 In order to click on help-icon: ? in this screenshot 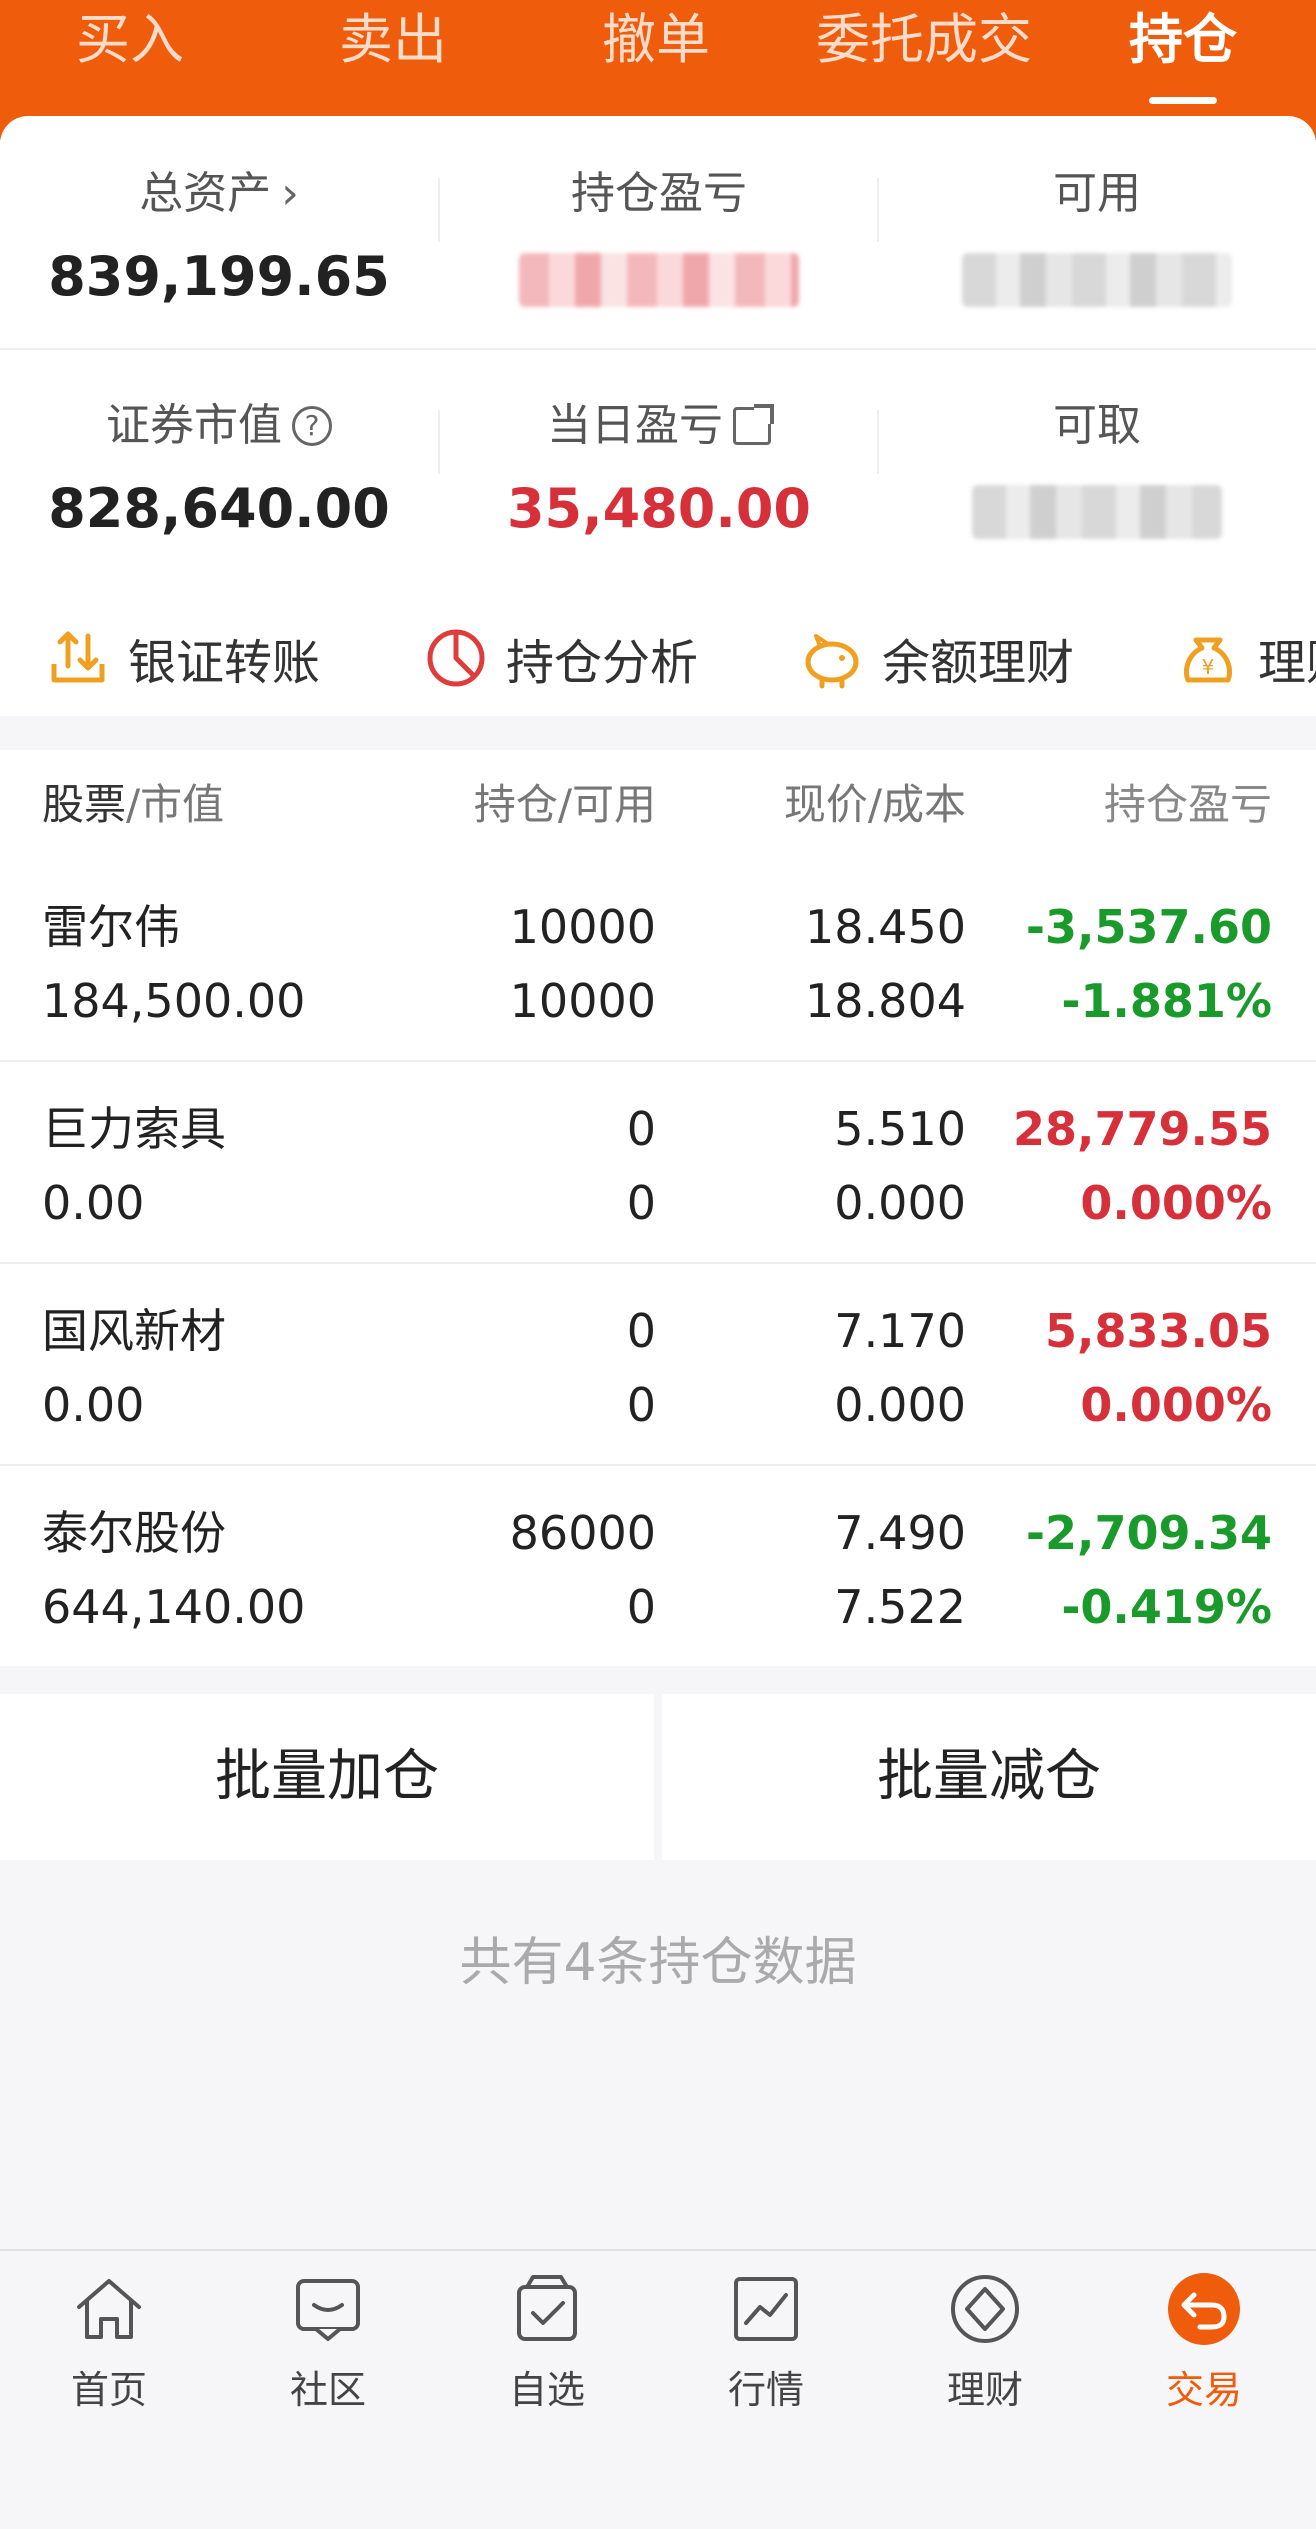, I will do `click(312, 426)`.